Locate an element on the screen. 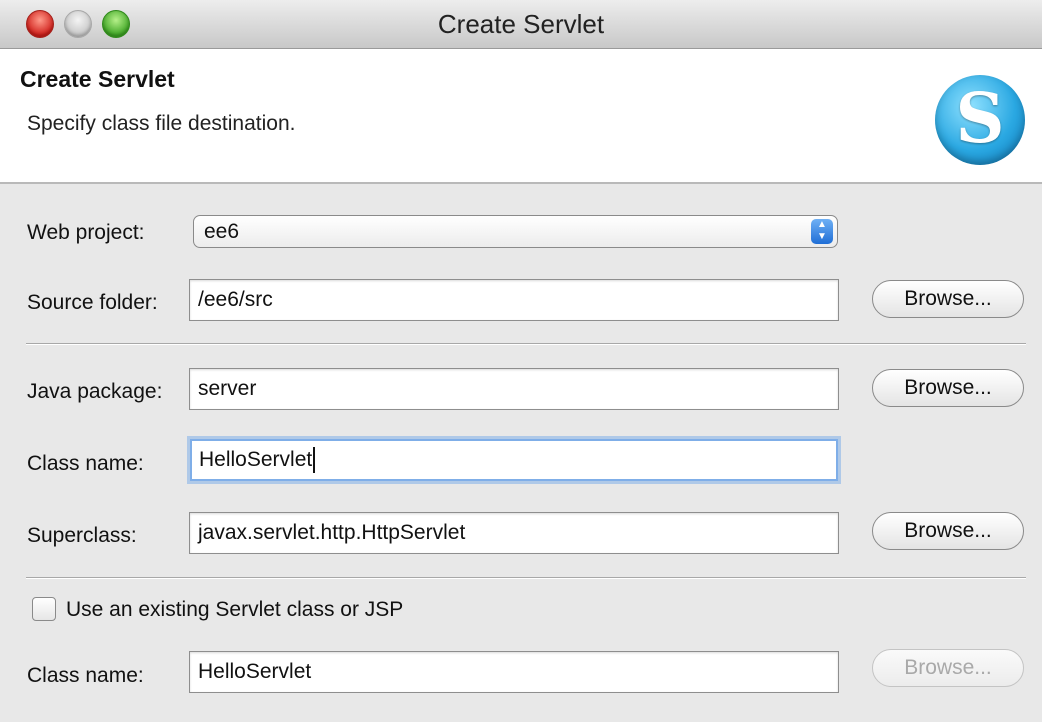  window-title: Create Servlet is located at coordinates (521, 24).